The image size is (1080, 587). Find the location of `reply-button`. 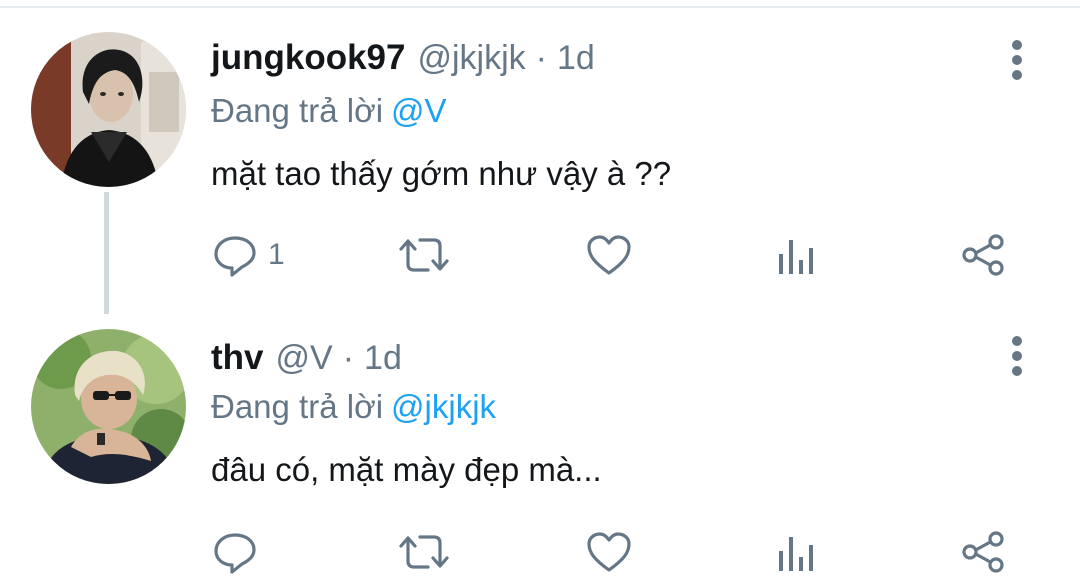

reply-button is located at coordinates (240, 552).